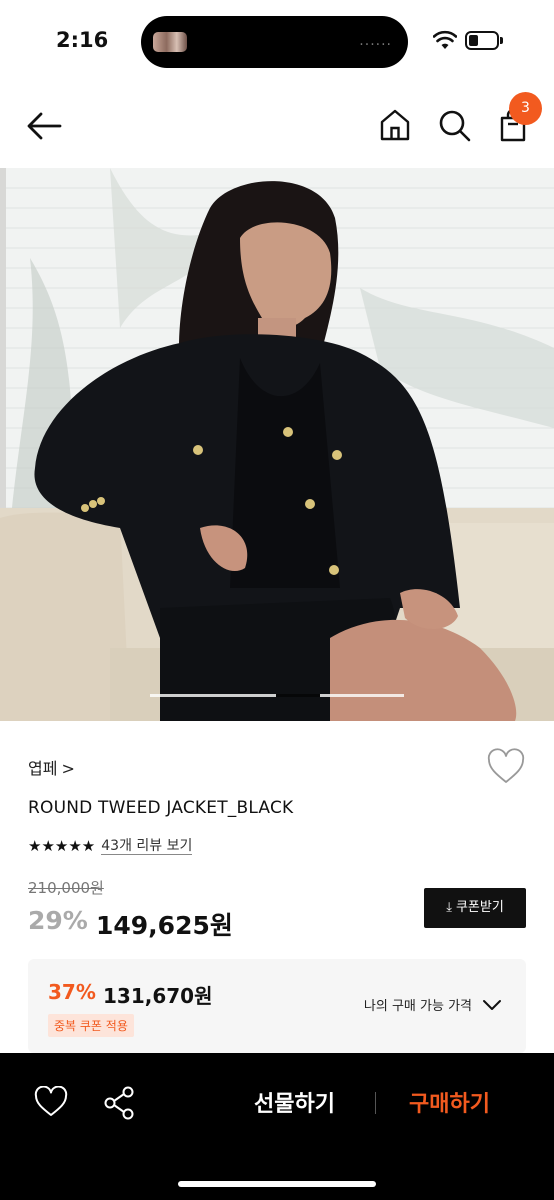 The image size is (554, 1200). I want to click on now-playing-thumbnail, so click(170, 42).